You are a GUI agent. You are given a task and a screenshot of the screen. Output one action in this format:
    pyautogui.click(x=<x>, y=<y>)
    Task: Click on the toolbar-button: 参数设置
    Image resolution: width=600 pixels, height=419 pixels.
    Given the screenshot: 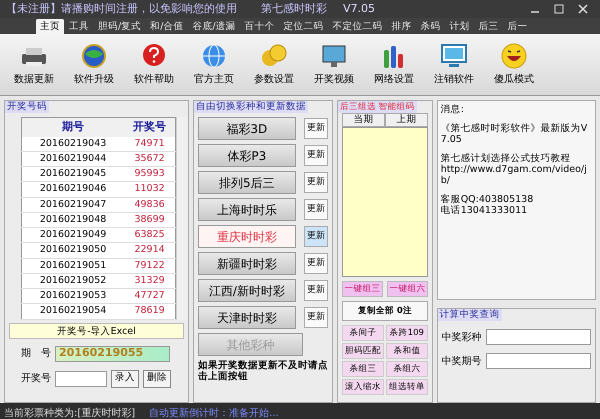 What is the action you would take?
    pyautogui.click(x=274, y=64)
    